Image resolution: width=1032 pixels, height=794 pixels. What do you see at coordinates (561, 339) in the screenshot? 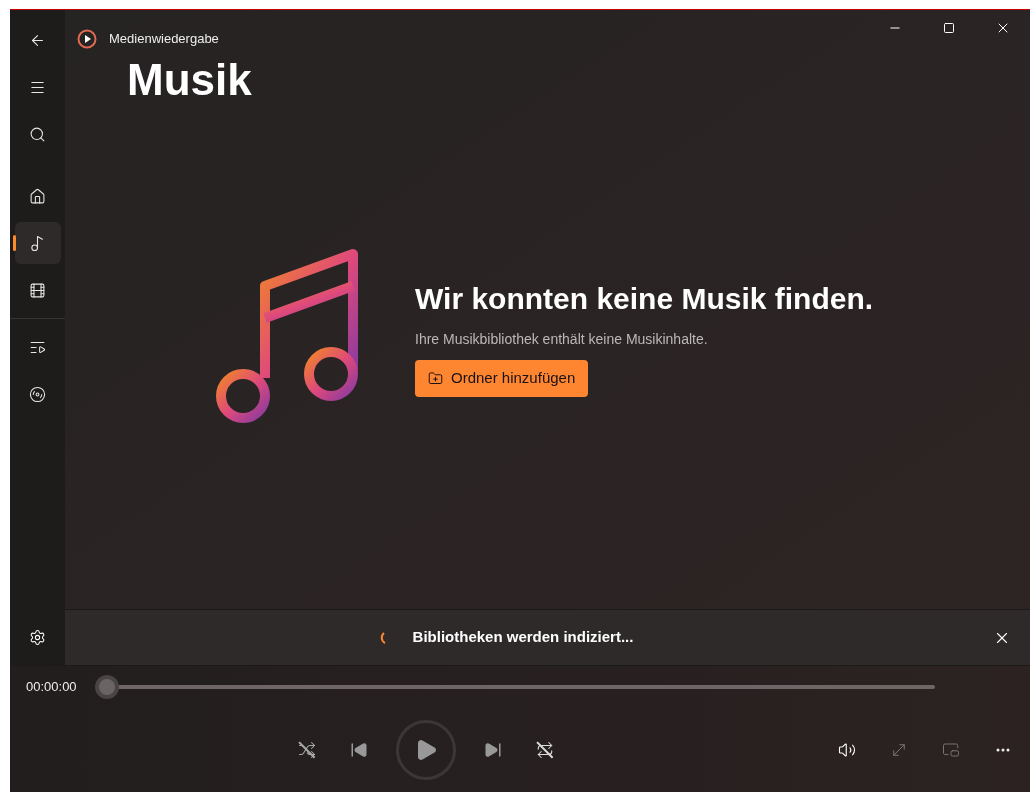
I see `empty-state-message: Ihre Musikbibliothek enthält keine Musikinhalte.` at bounding box center [561, 339].